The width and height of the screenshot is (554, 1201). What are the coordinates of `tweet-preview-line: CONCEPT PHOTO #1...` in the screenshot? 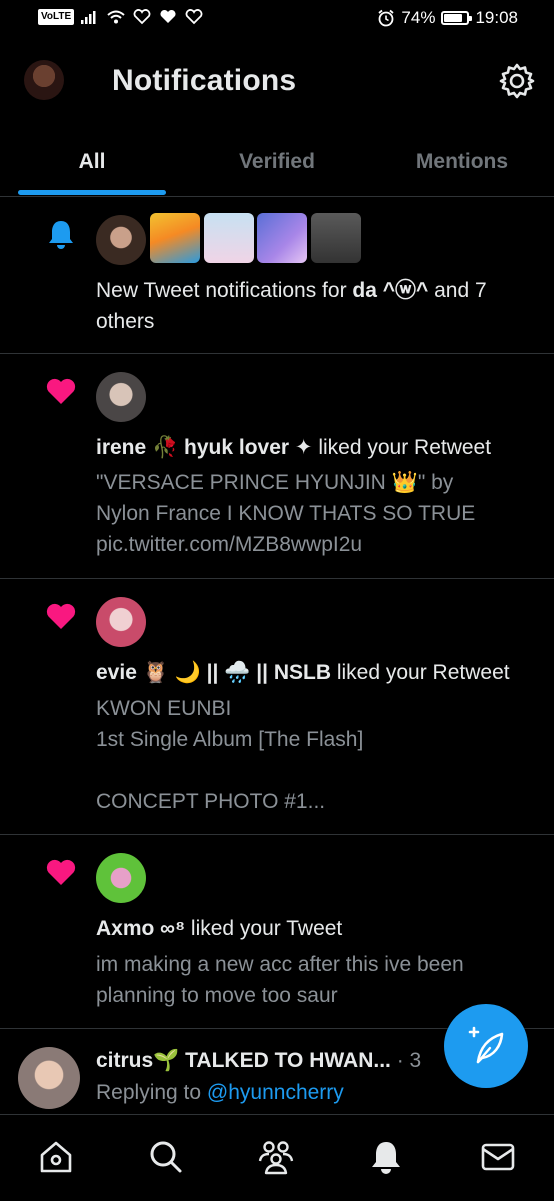 It's located at (211, 801).